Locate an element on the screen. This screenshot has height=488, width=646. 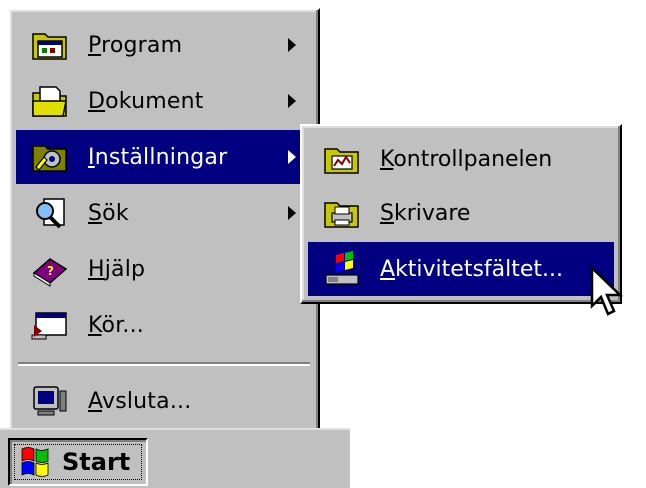
search-magnifier-icon is located at coordinates (50, 213).